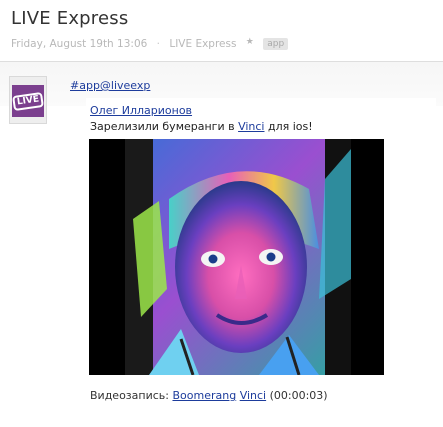 The width and height of the screenshot is (443, 427). I want to click on video-caption: Видеозапись: Boomerang Vinci (00:00:03), so click(209, 395).